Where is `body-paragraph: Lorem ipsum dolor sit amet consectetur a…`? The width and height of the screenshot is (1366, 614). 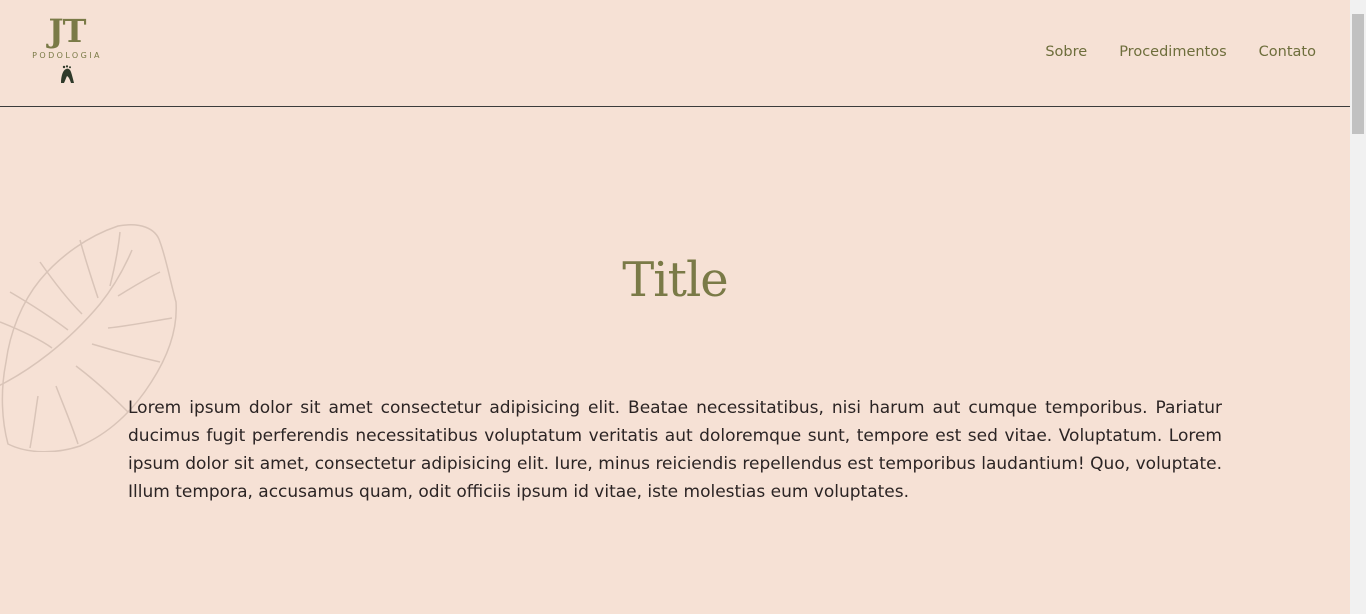
body-paragraph: Lorem ipsum dolor sit amet consectetur a… is located at coordinates (675, 450).